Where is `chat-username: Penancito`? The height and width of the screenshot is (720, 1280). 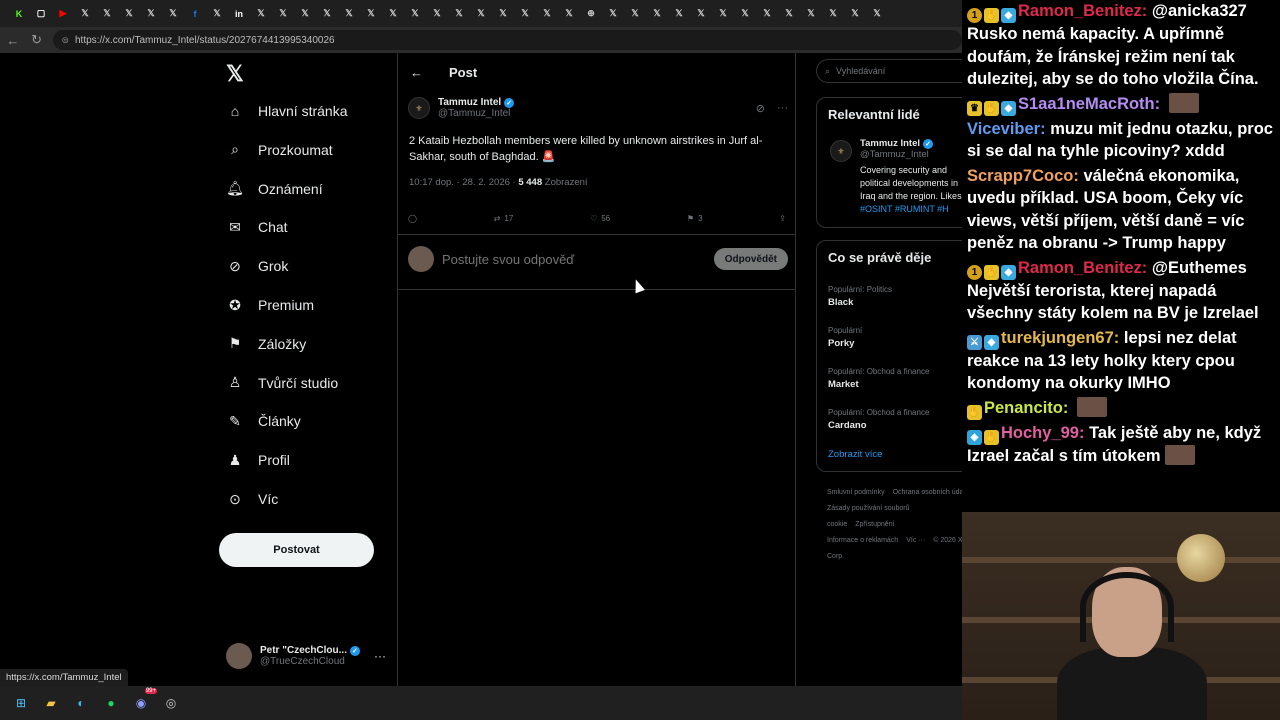
chat-username: Penancito is located at coordinates (1023, 408).